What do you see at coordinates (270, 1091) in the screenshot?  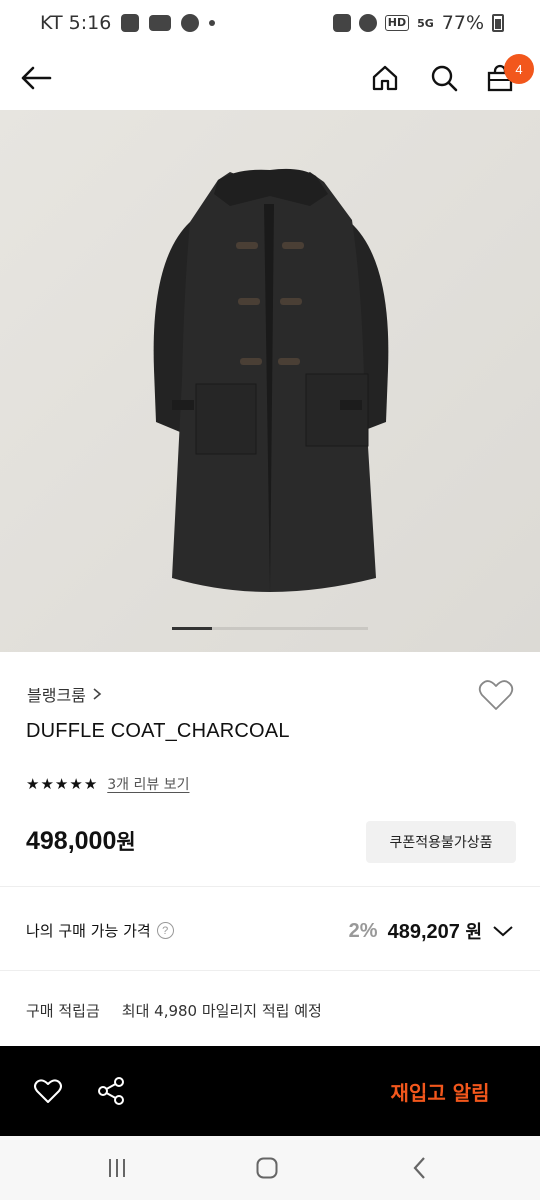 I see `bottom-action-bar: 재입고 알림` at bounding box center [270, 1091].